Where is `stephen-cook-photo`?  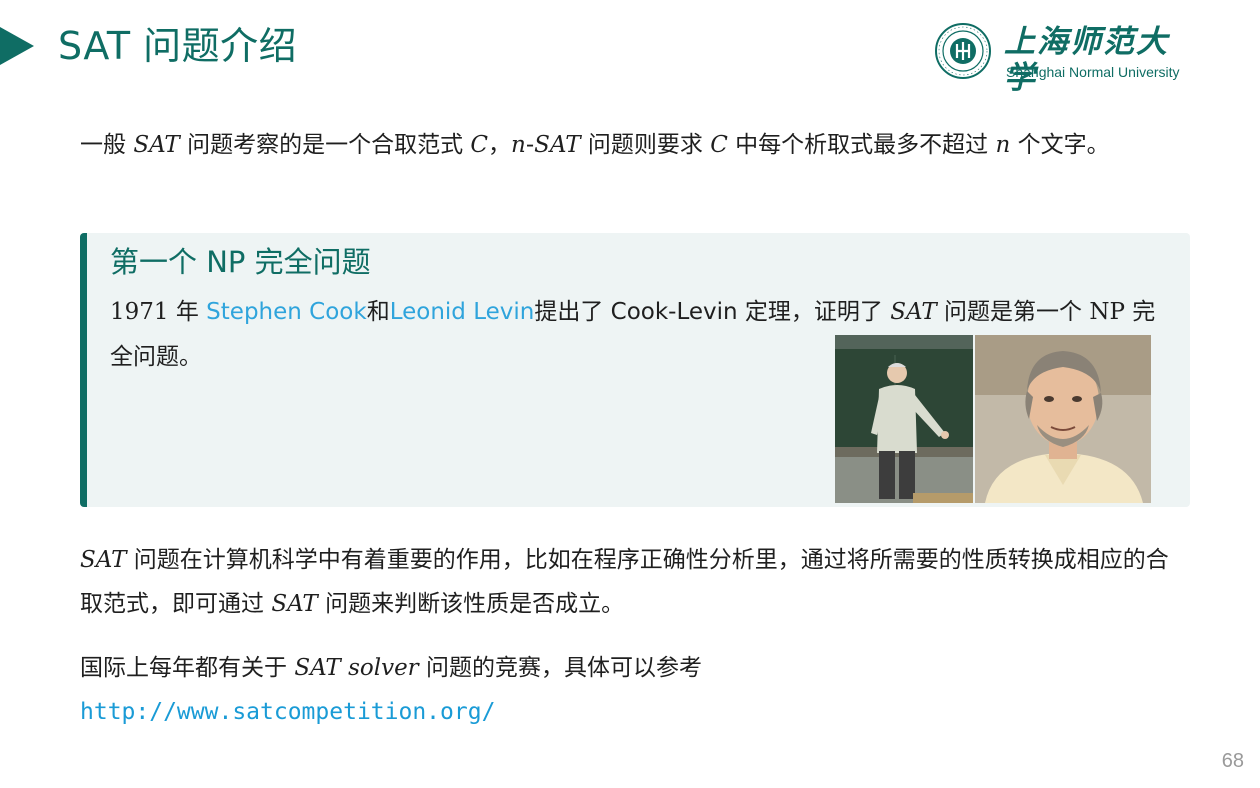
stephen-cook-photo is located at coordinates (904, 419).